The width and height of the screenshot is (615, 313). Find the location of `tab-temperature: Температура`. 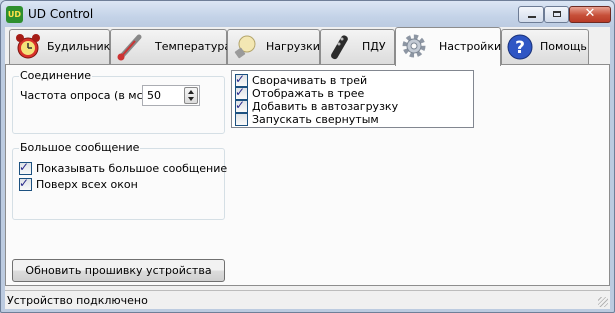

tab-temperature: Температура is located at coordinates (170, 46).